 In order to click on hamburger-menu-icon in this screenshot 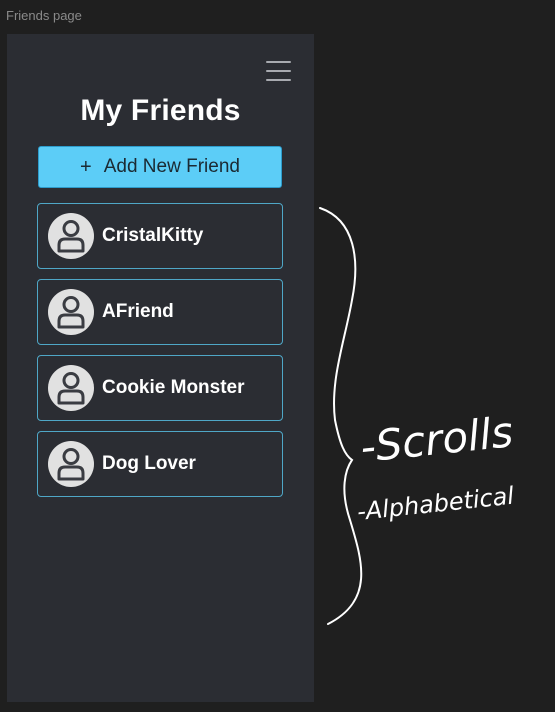, I will do `click(279, 71)`.